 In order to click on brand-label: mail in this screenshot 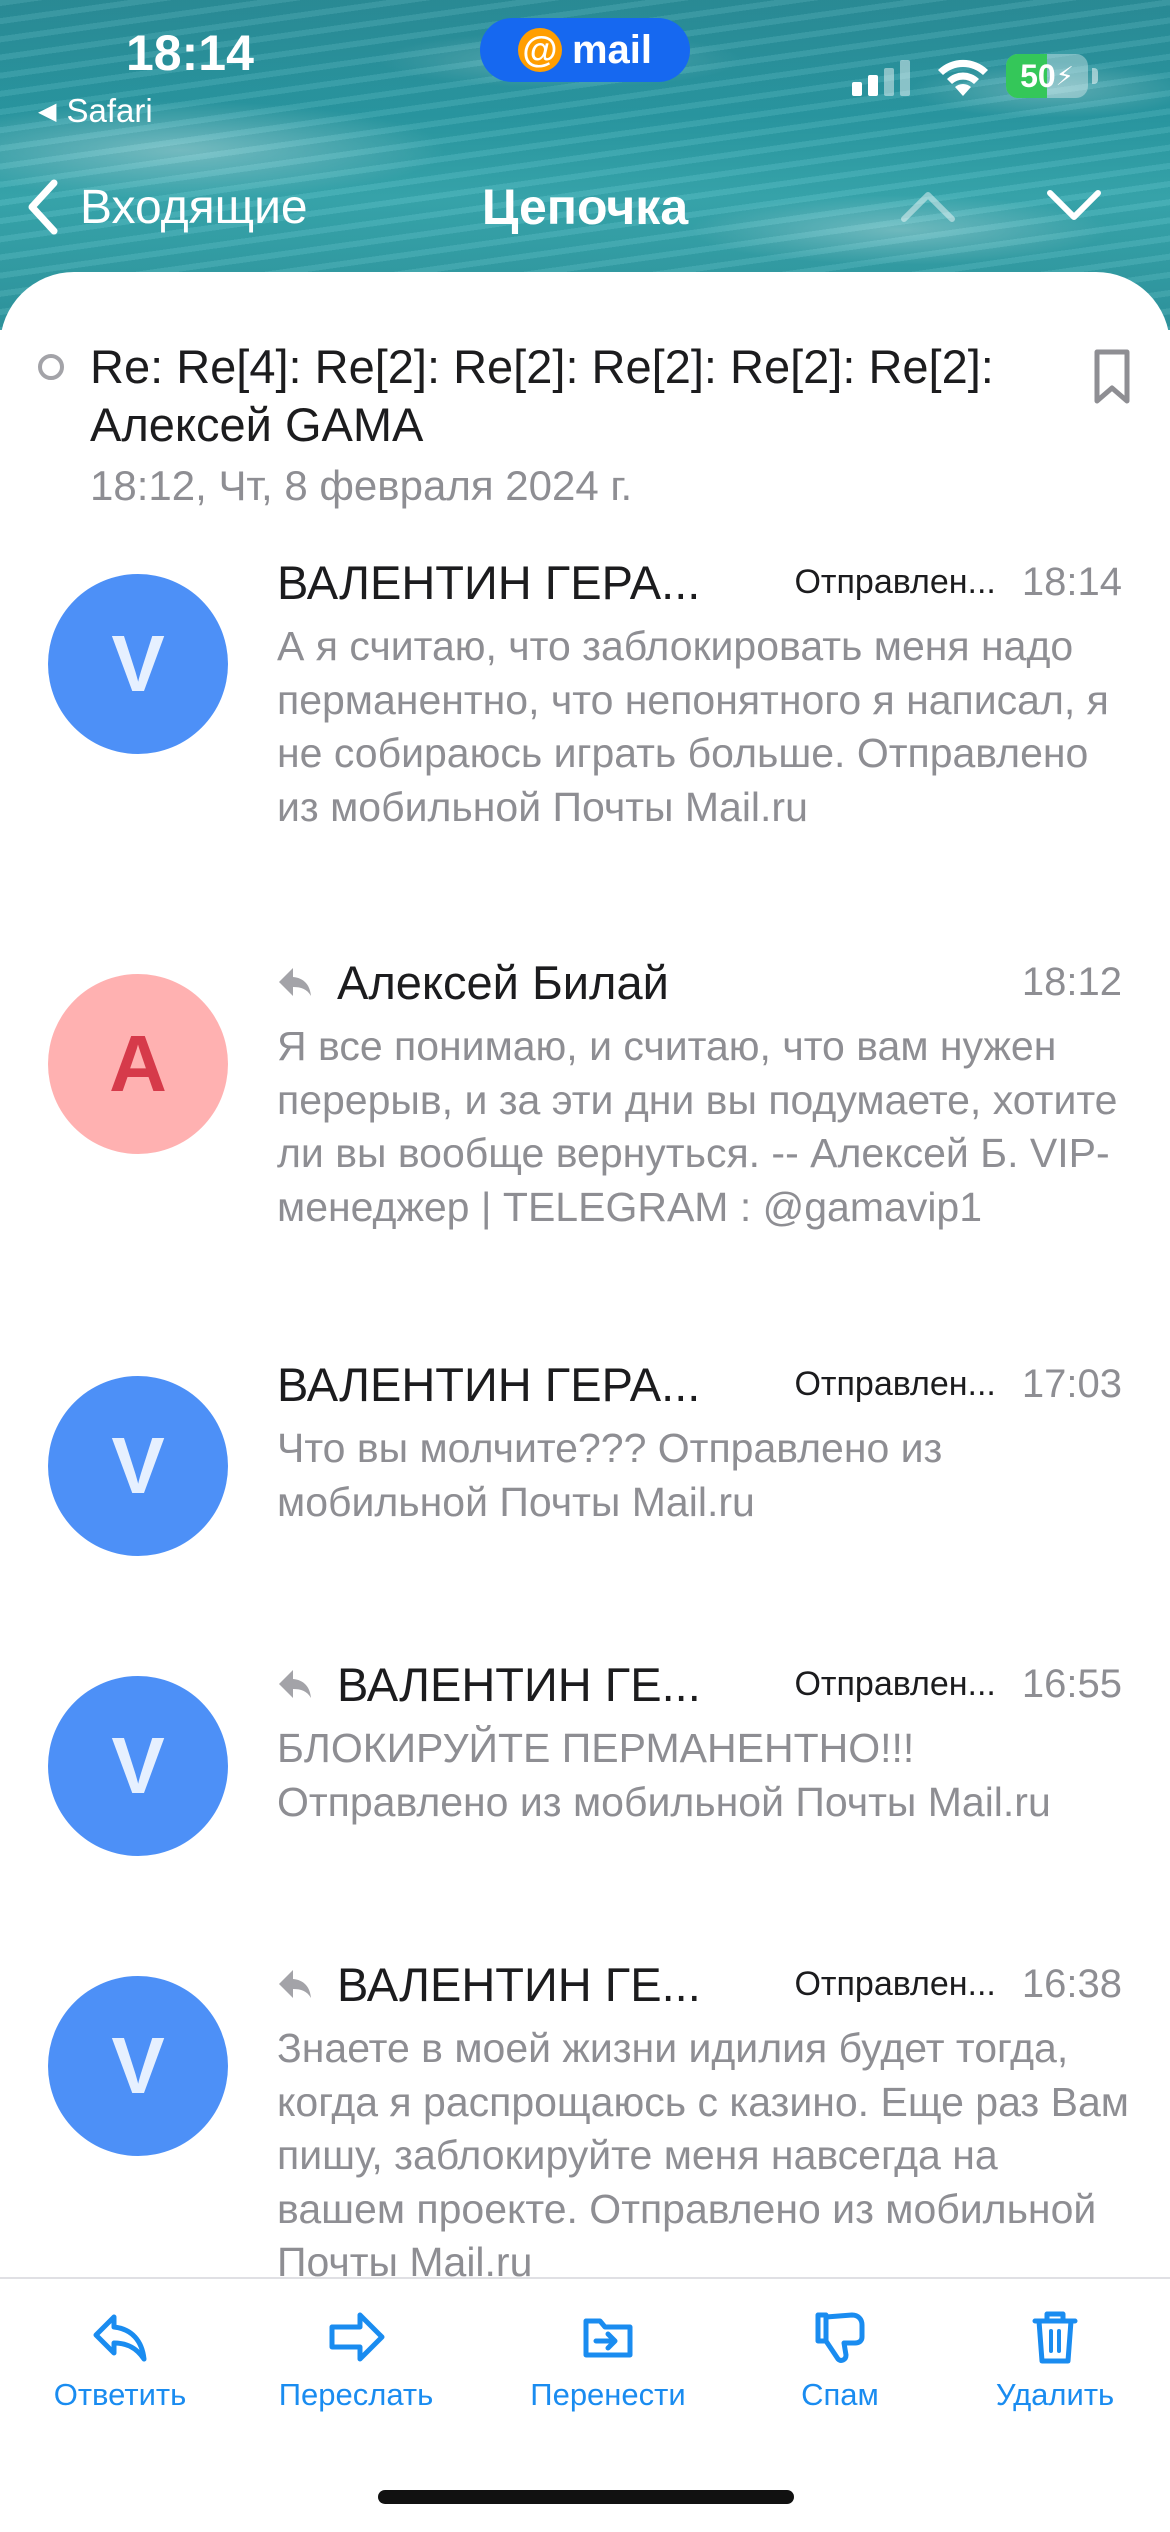, I will do `click(612, 49)`.